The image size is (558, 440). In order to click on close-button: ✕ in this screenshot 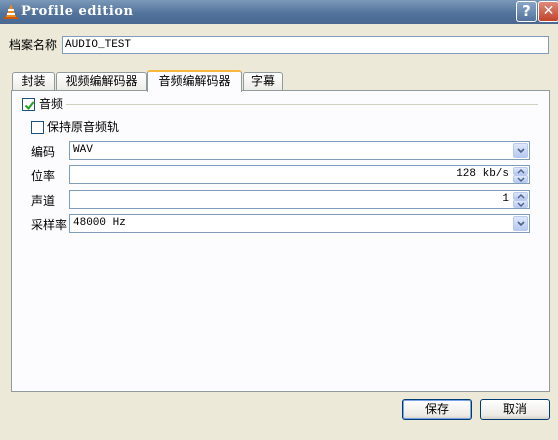, I will do `click(548, 11)`.